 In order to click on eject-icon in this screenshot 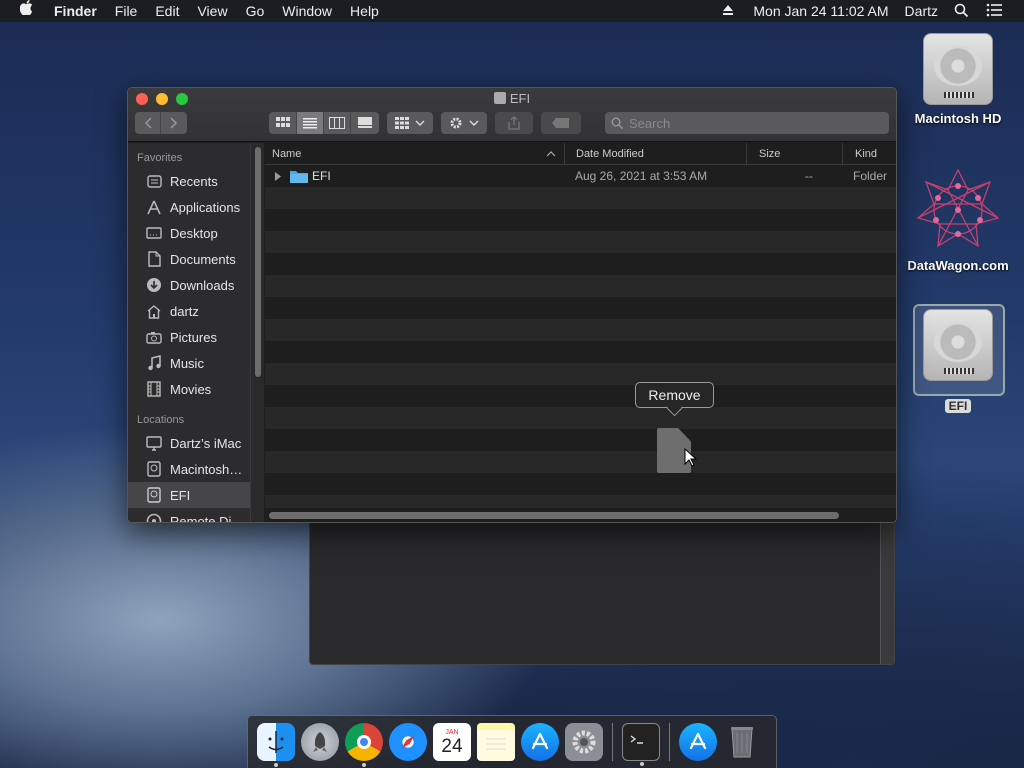, I will do `click(729, 11)`.